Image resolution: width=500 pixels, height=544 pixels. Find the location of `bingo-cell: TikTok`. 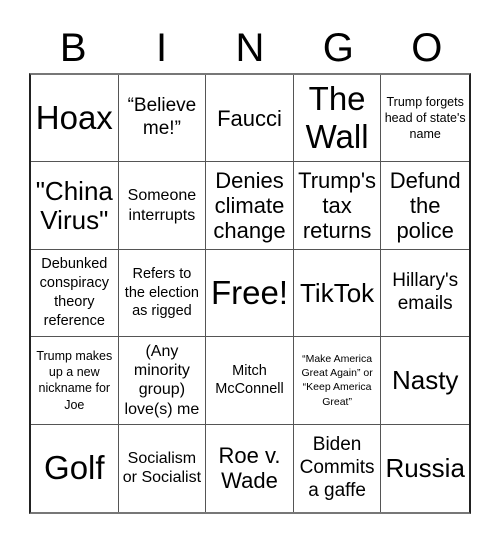

bingo-cell: TikTok is located at coordinates (337, 293).